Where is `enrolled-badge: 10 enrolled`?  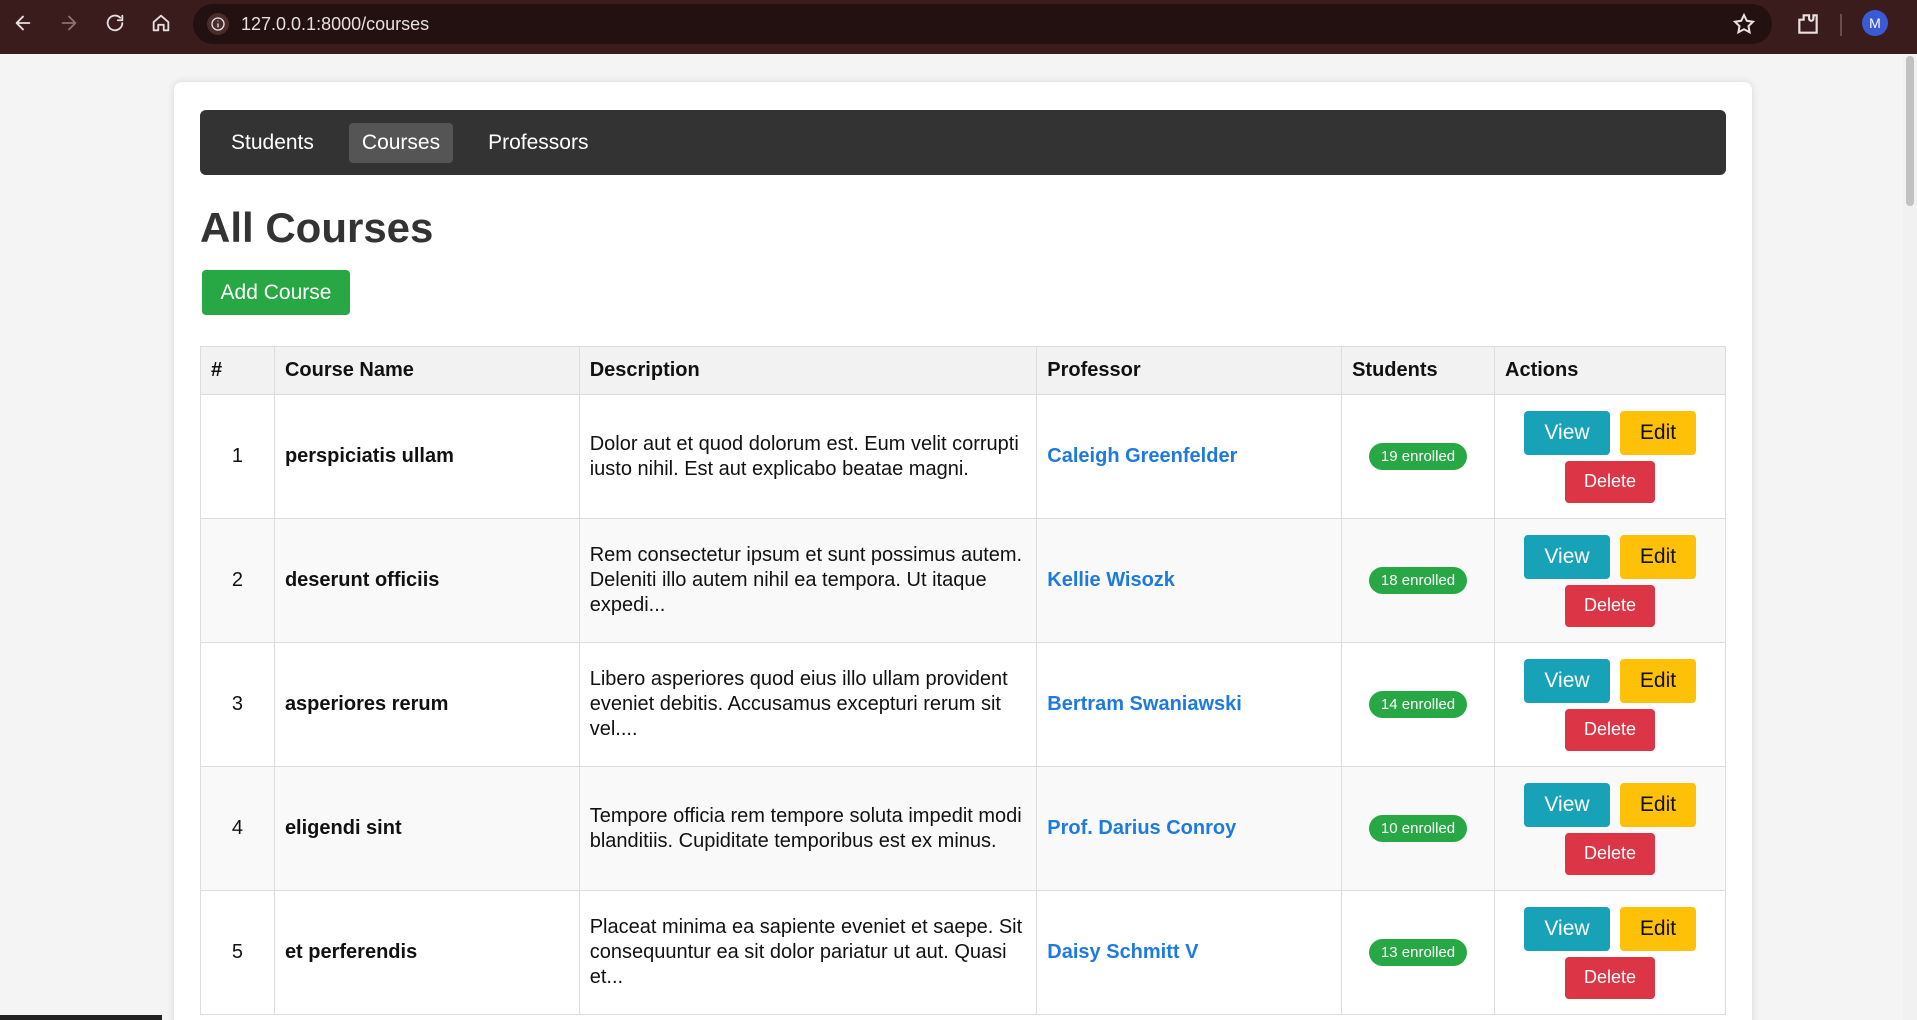
enrolled-badge: 10 enrolled is located at coordinates (1418, 828).